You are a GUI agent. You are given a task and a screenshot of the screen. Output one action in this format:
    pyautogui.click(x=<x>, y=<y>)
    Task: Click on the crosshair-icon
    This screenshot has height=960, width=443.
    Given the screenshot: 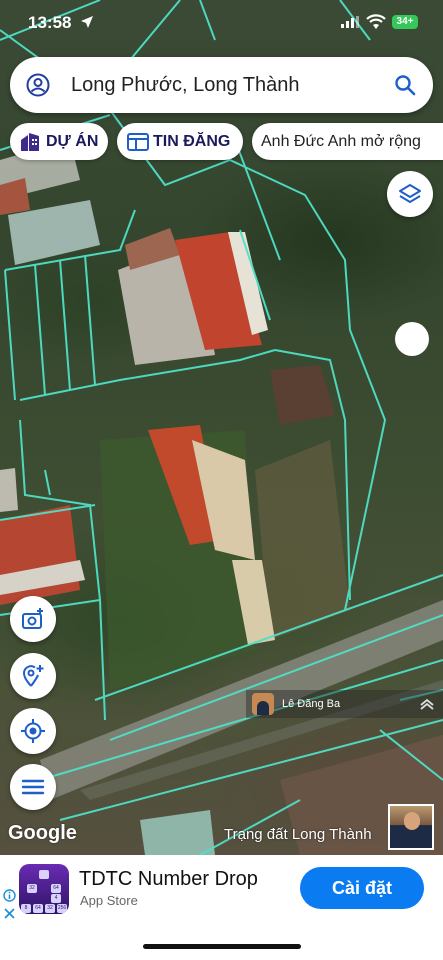 What is the action you would take?
    pyautogui.click(x=33, y=731)
    